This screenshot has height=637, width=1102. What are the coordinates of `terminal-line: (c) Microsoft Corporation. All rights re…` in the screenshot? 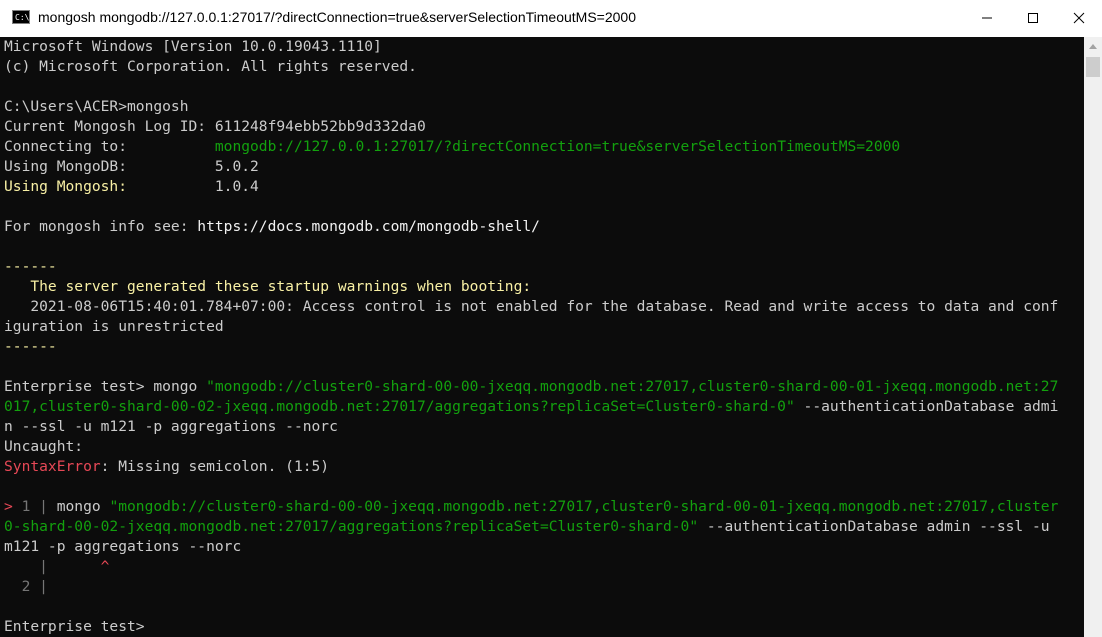 It's located at (210, 66).